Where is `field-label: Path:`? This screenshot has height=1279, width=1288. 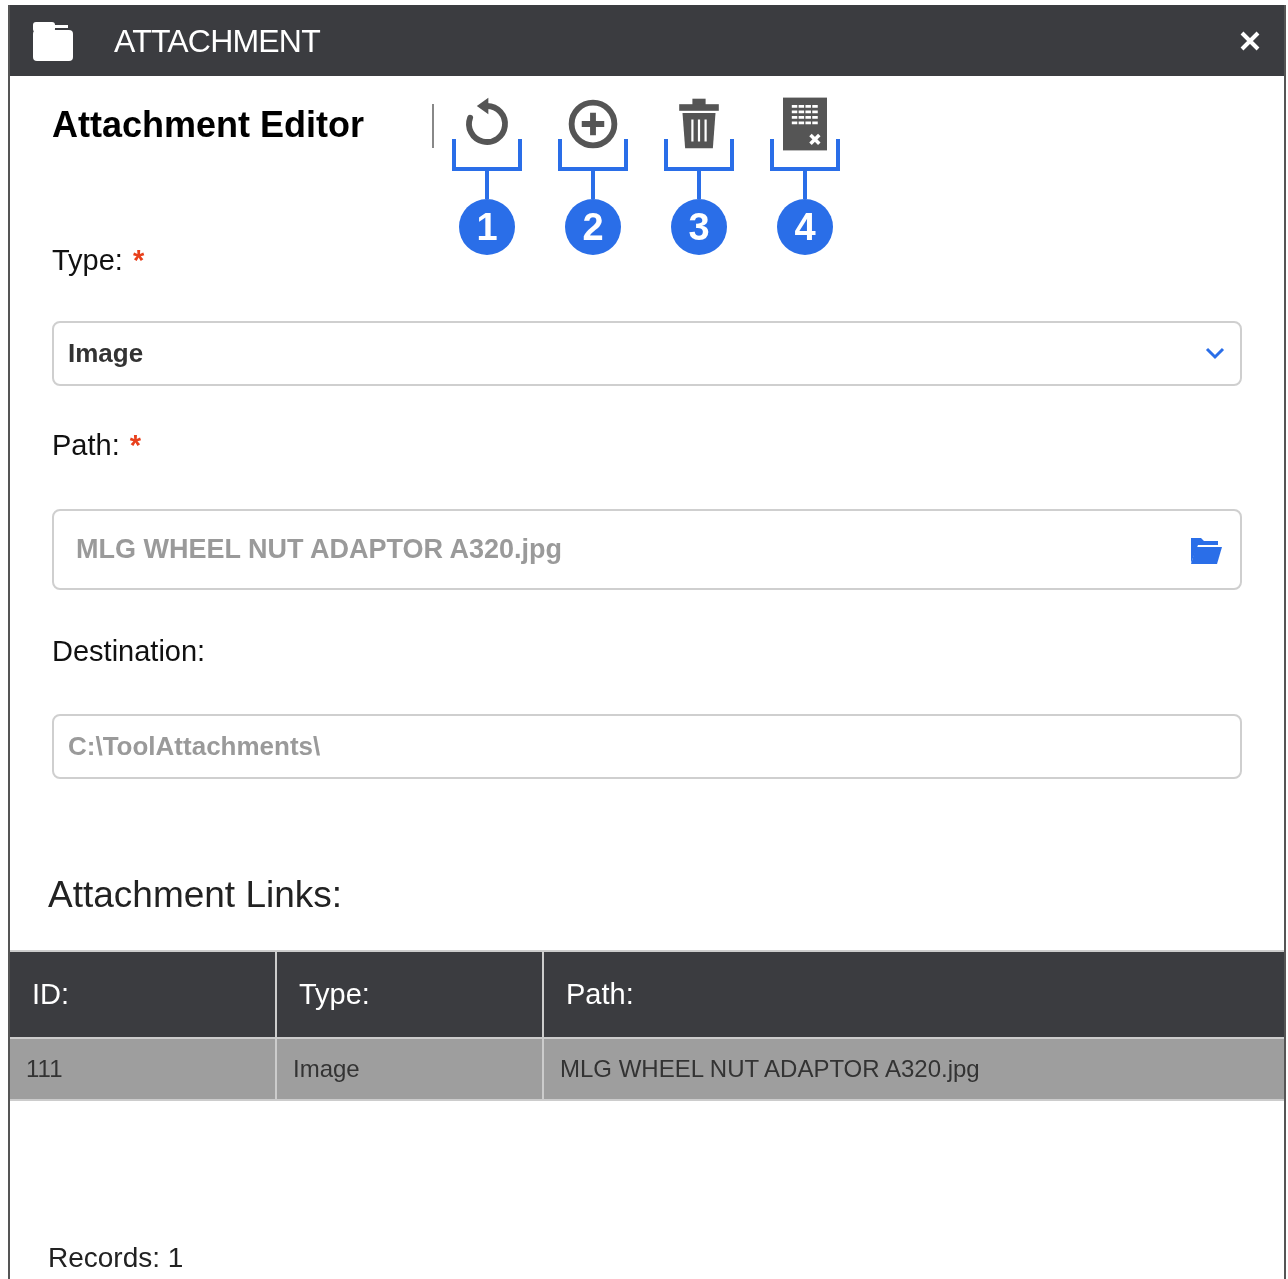 field-label: Path: is located at coordinates (86, 445).